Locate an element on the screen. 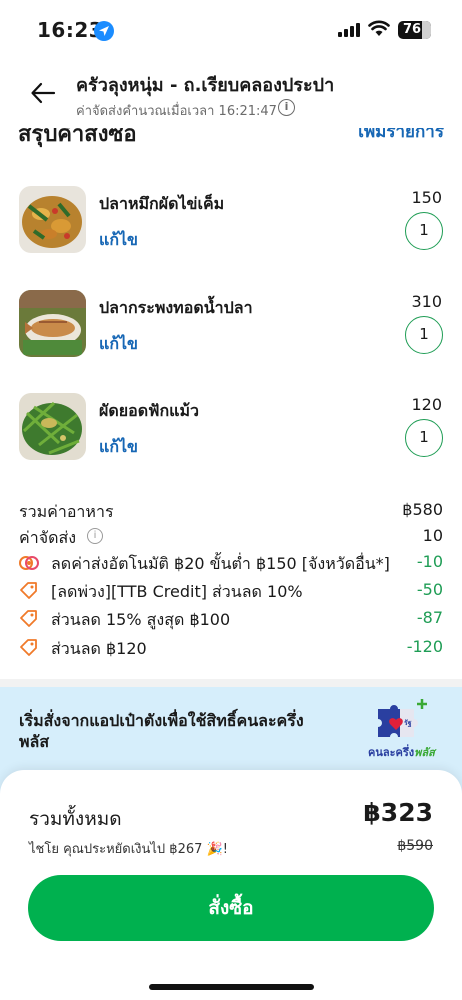  section-title: สรุปคำสั่งซื้อ is located at coordinates (77, 137).